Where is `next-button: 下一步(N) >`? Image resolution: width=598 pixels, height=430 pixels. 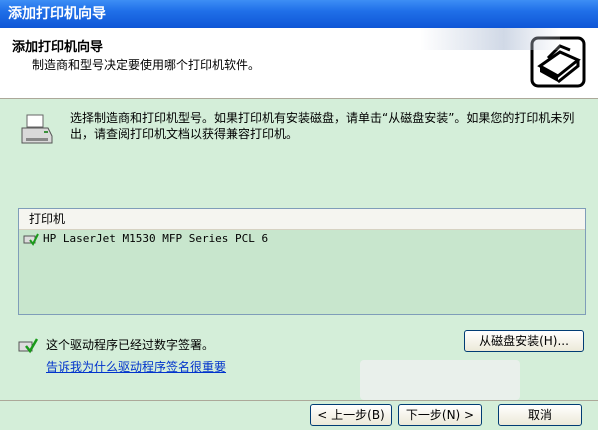 next-button: 下一步(N) > is located at coordinates (440, 415).